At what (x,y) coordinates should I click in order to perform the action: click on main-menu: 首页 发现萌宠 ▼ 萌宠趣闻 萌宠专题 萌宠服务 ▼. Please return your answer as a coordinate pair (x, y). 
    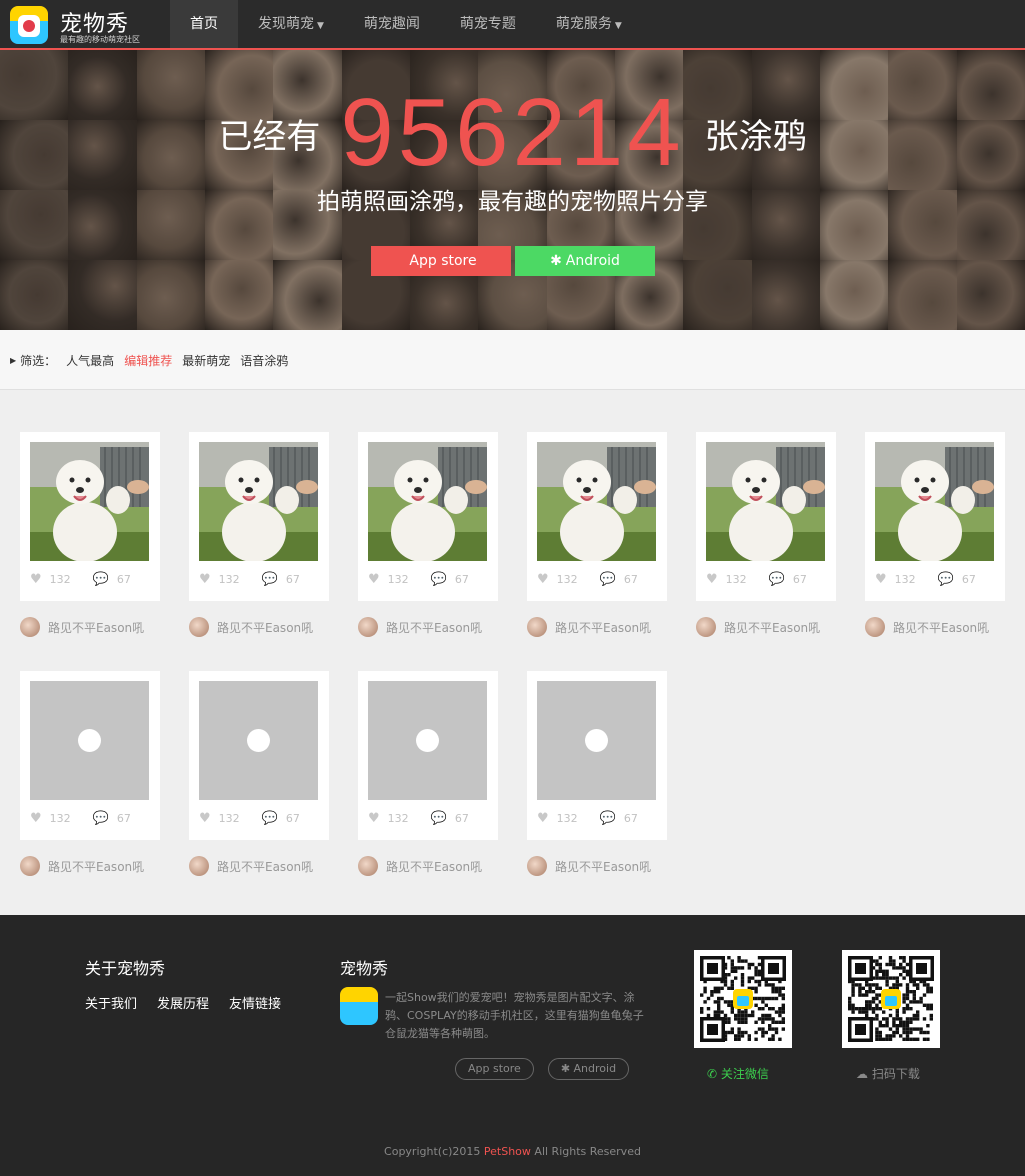
    Looking at the image, I should click on (406, 24).